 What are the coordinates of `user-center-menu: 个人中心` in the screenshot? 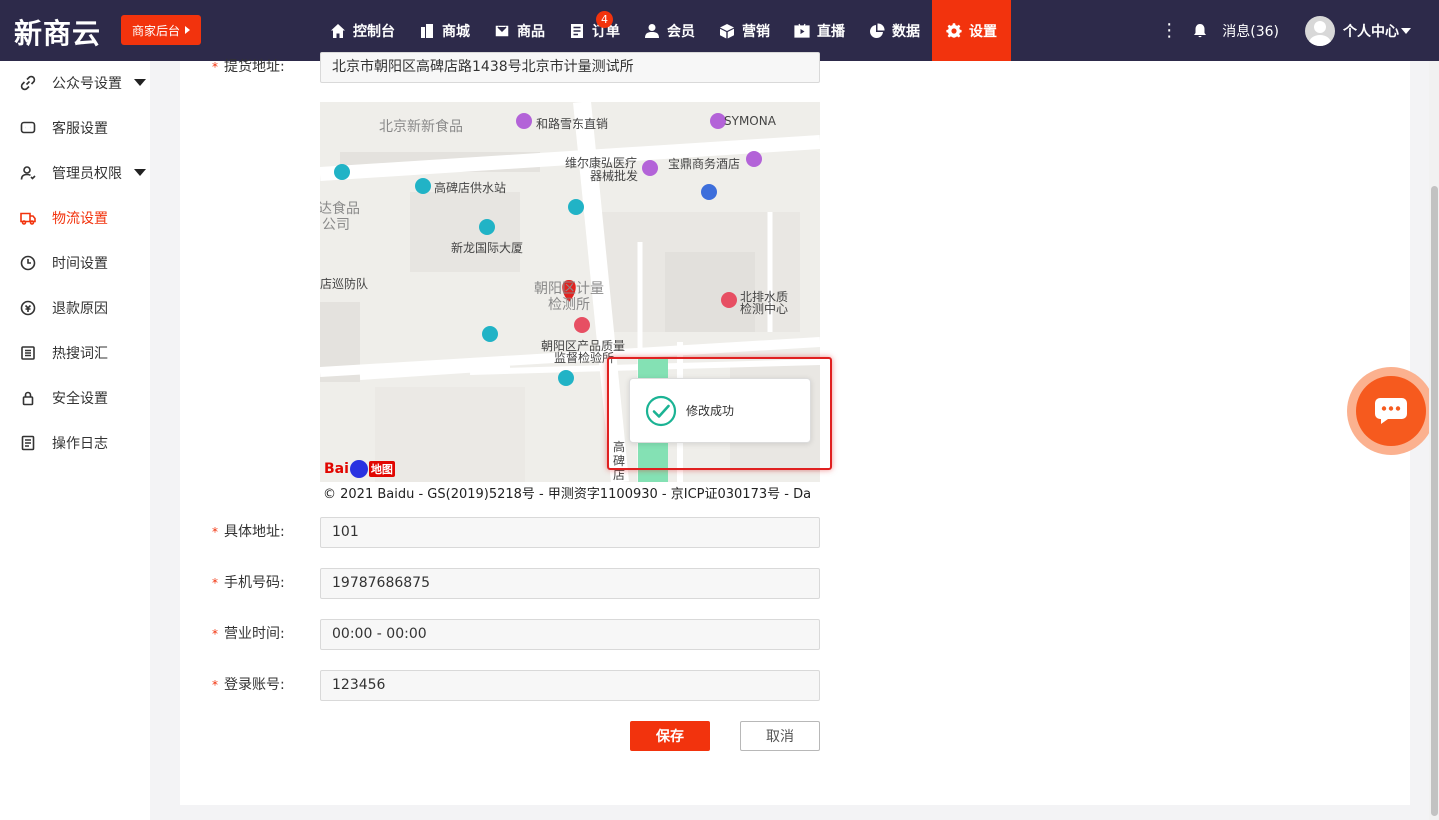 It's located at (1377, 31).